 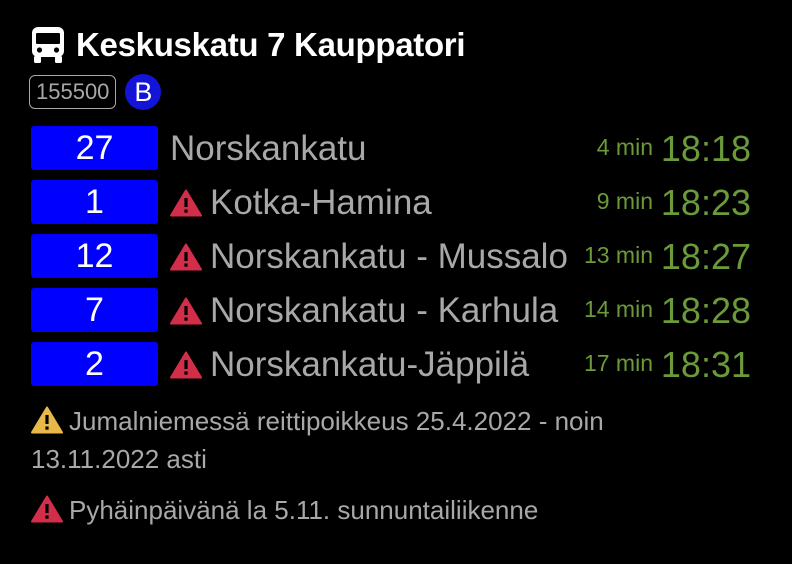 What do you see at coordinates (384, 310) in the screenshot?
I see `destination-label: Norskankatu - Karhula` at bounding box center [384, 310].